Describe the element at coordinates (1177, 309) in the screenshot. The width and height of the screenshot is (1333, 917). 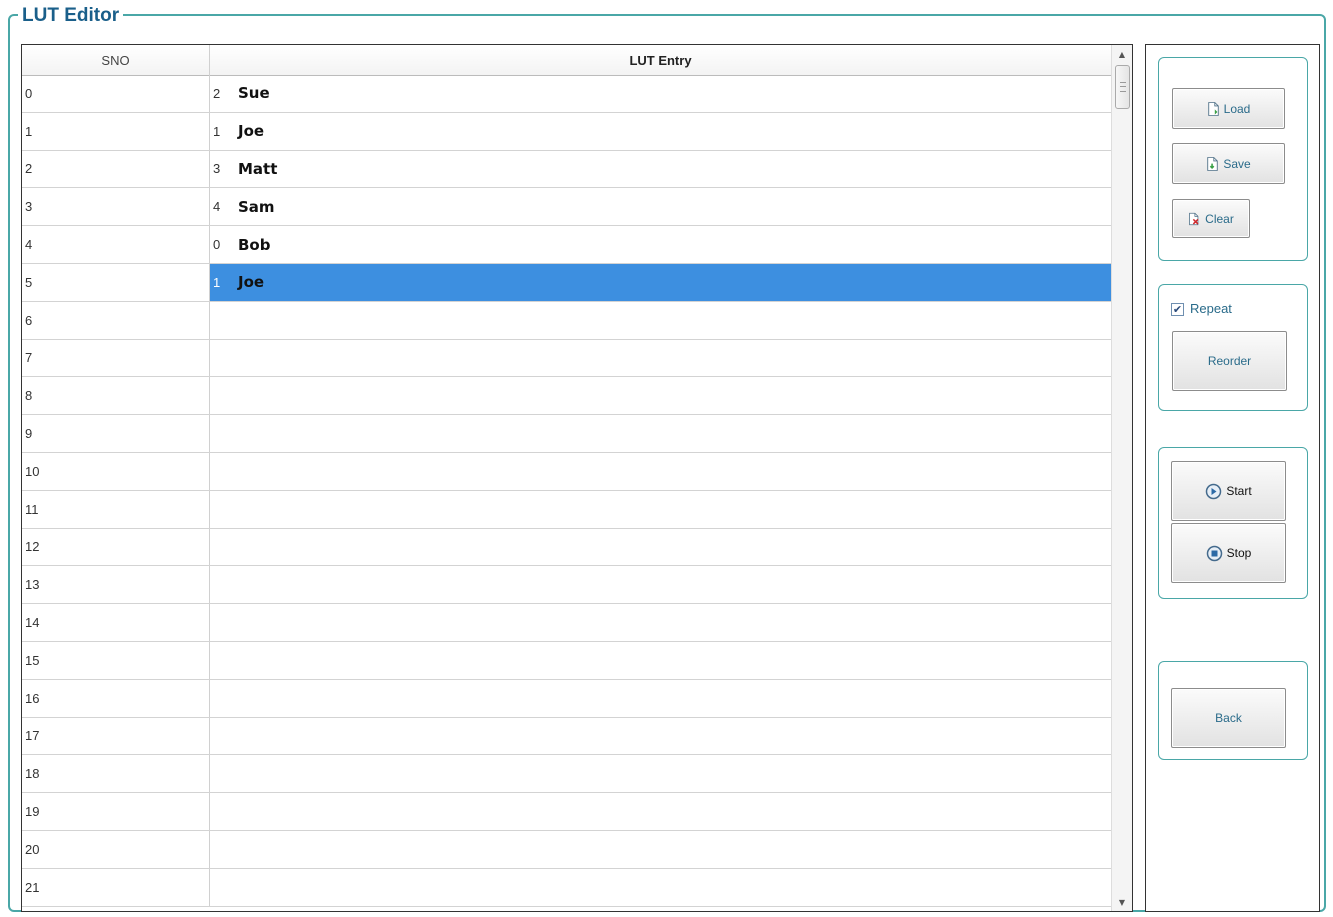
I see `repeat-checkbox: ✔` at that location.